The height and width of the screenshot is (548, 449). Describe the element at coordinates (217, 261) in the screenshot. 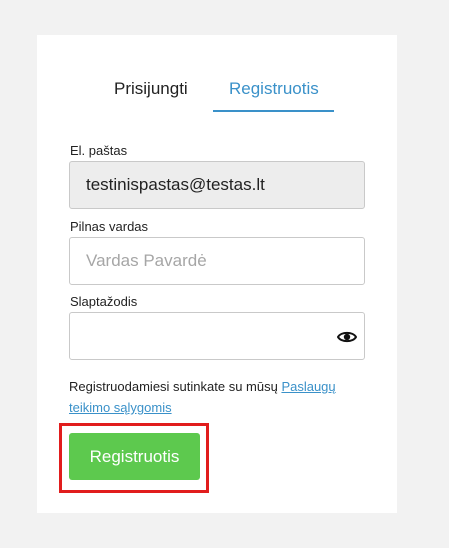

I see `full-name-field` at that location.